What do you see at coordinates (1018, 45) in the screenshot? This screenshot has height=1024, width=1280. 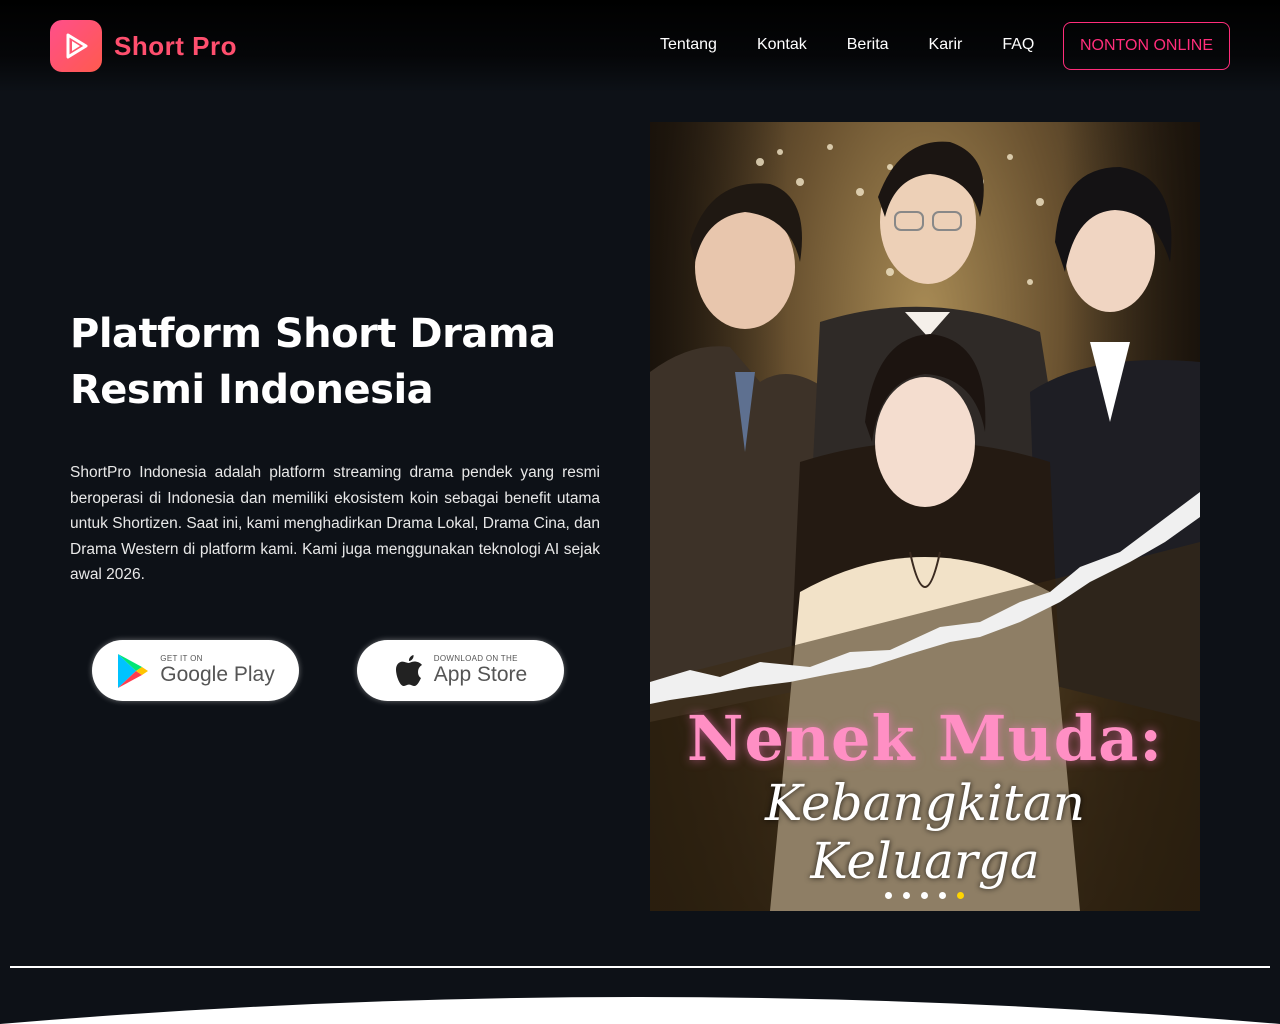 I see `nav-item-faq: FAQ` at bounding box center [1018, 45].